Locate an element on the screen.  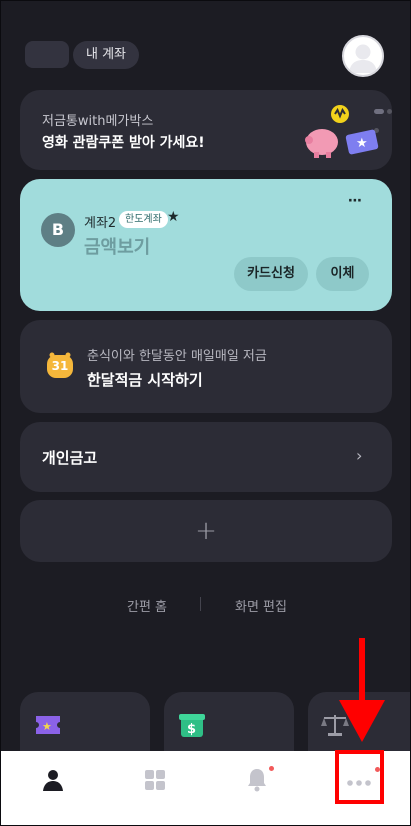
savings-subtitle: 춘식이와 한달동안 매일매일 저금 is located at coordinates (177, 356).